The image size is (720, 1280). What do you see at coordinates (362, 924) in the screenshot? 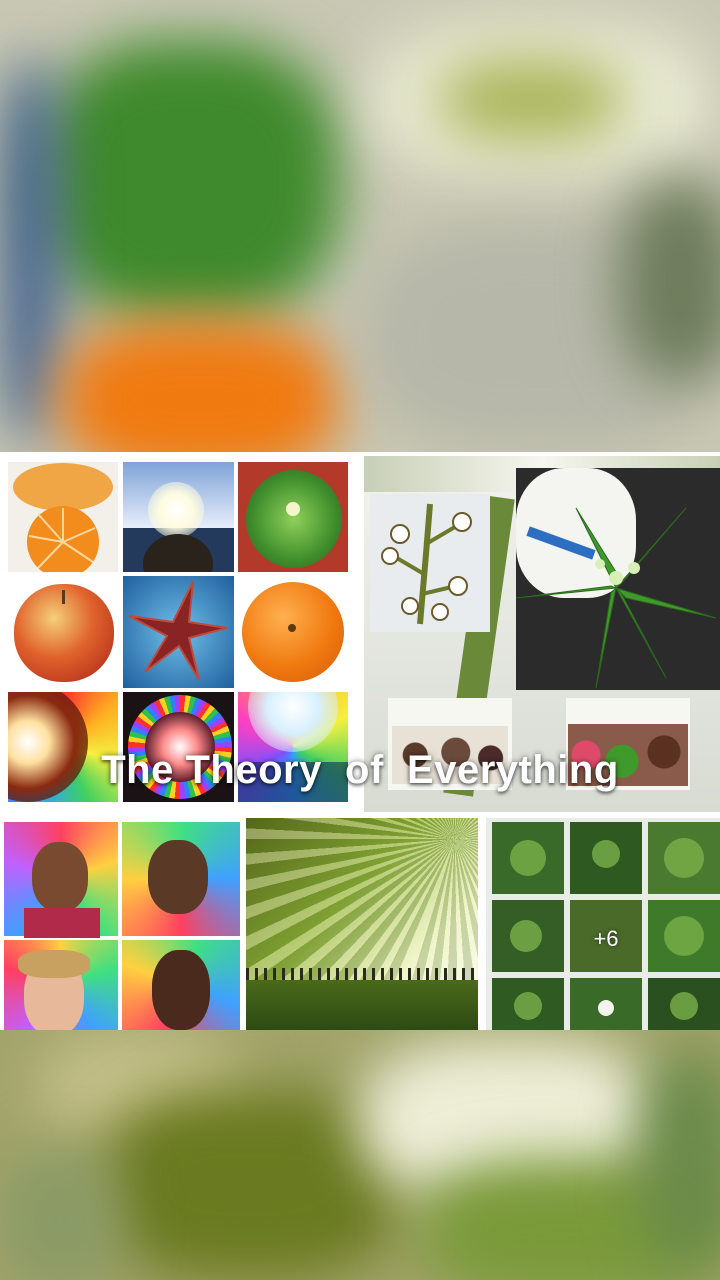
I see `photo-sun-rays-through-trees` at bounding box center [362, 924].